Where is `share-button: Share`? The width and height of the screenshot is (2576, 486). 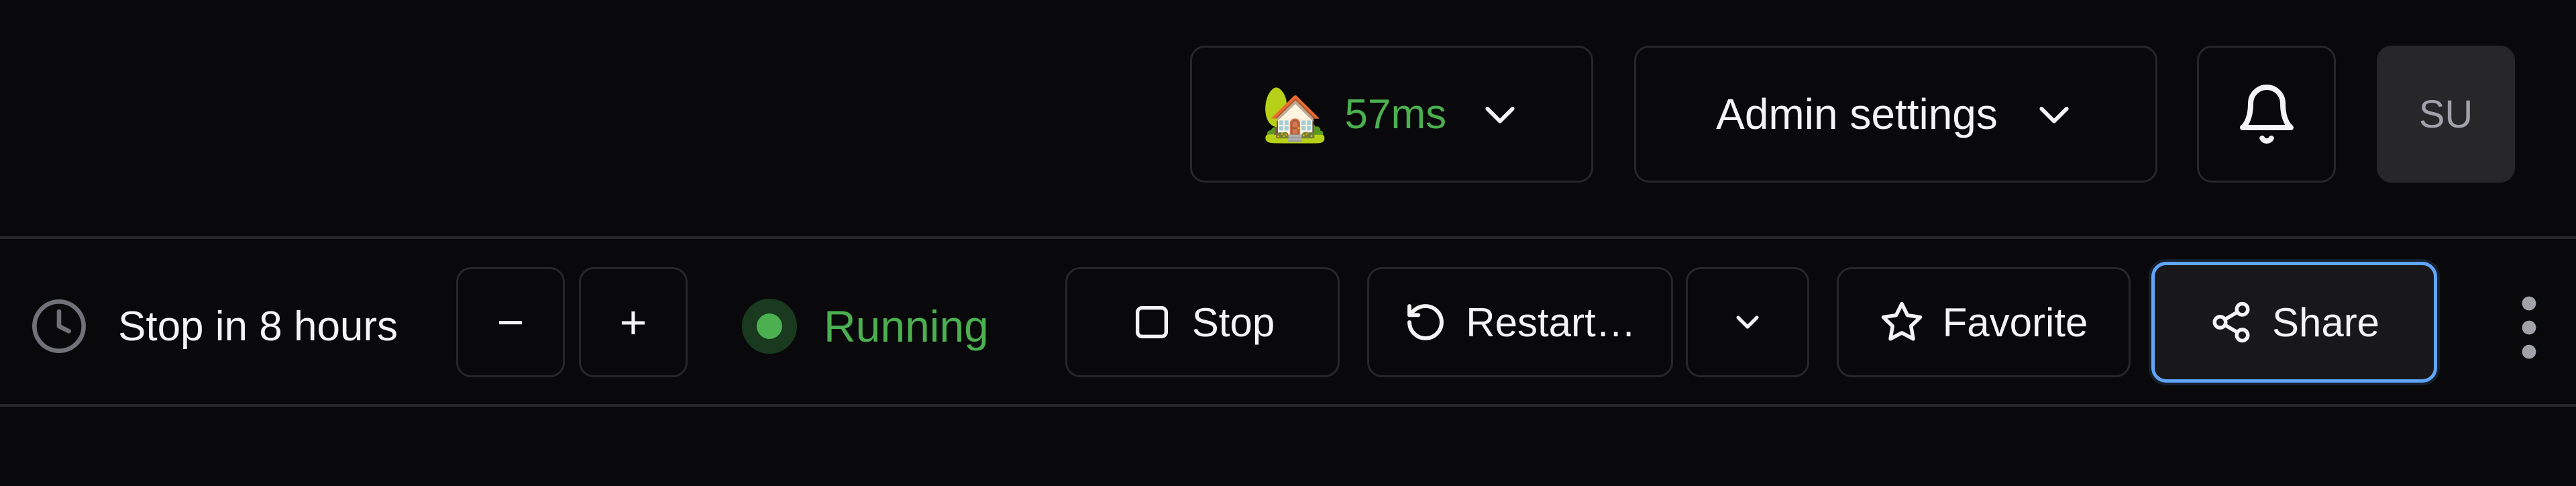 share-button: Share is located at coordinates (2294, 323).